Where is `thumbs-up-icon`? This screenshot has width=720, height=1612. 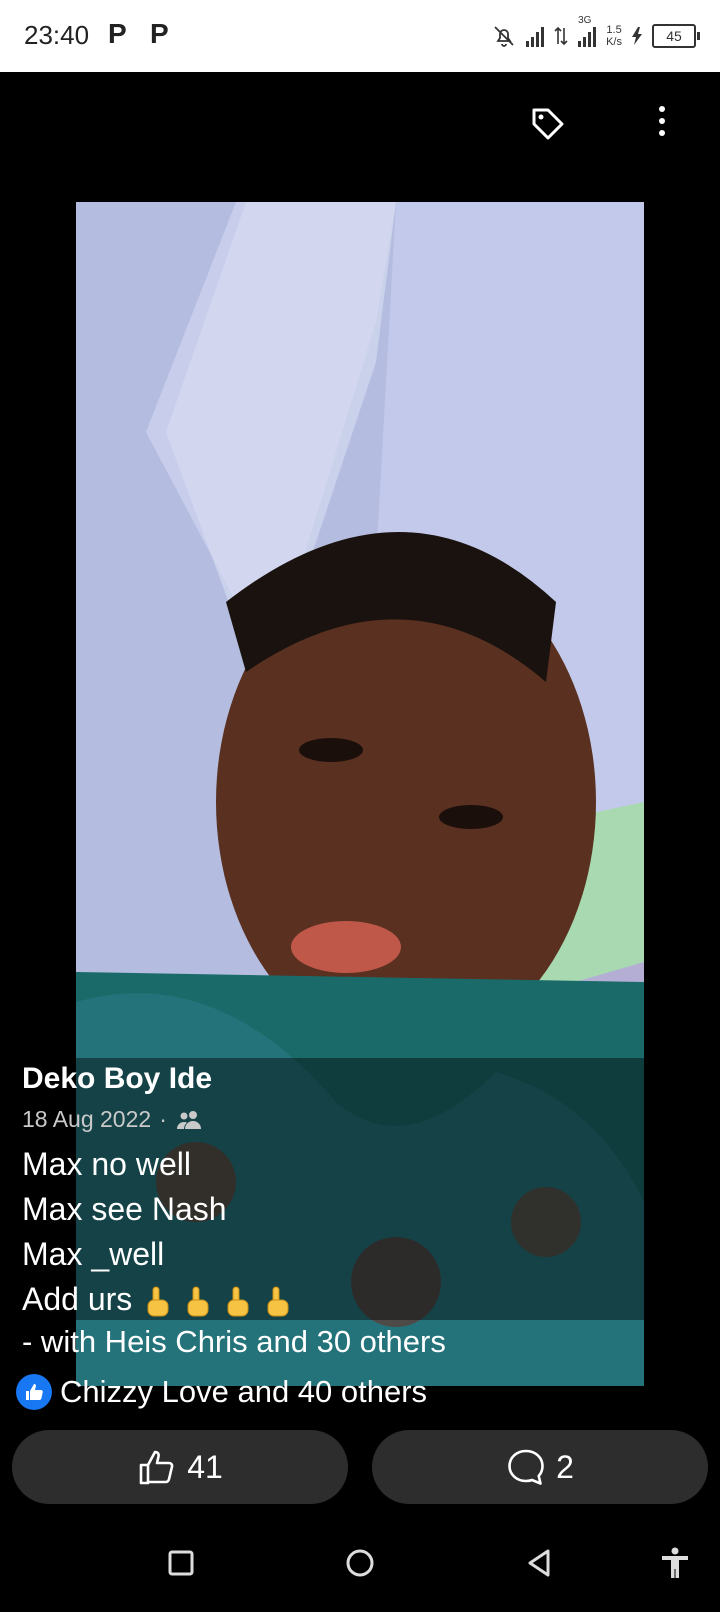 thumbs-up-icon is located at coordinates (156, 1467).